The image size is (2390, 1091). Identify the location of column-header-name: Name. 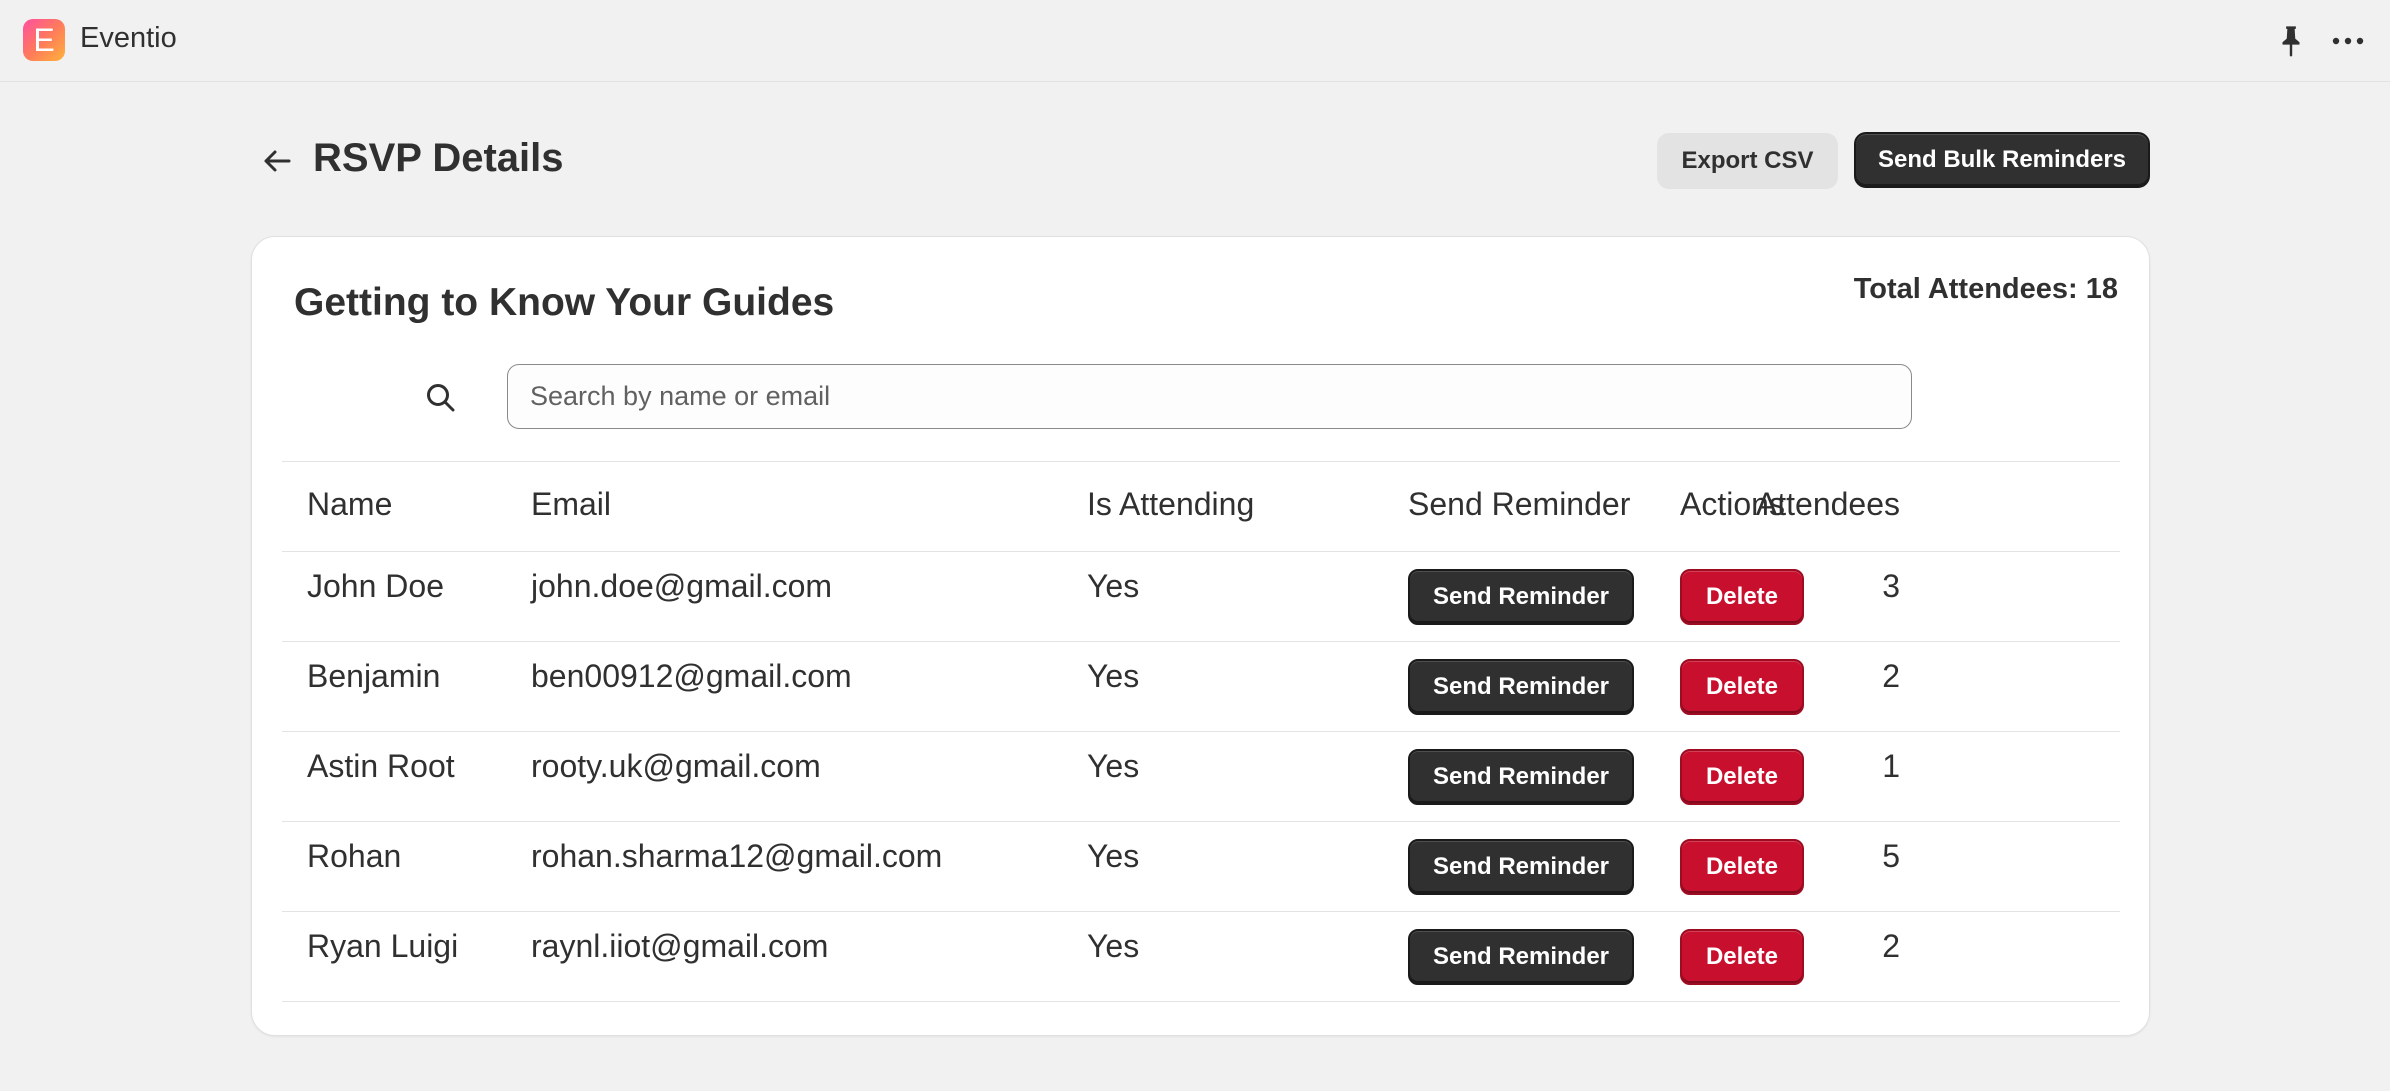
(350, 504).